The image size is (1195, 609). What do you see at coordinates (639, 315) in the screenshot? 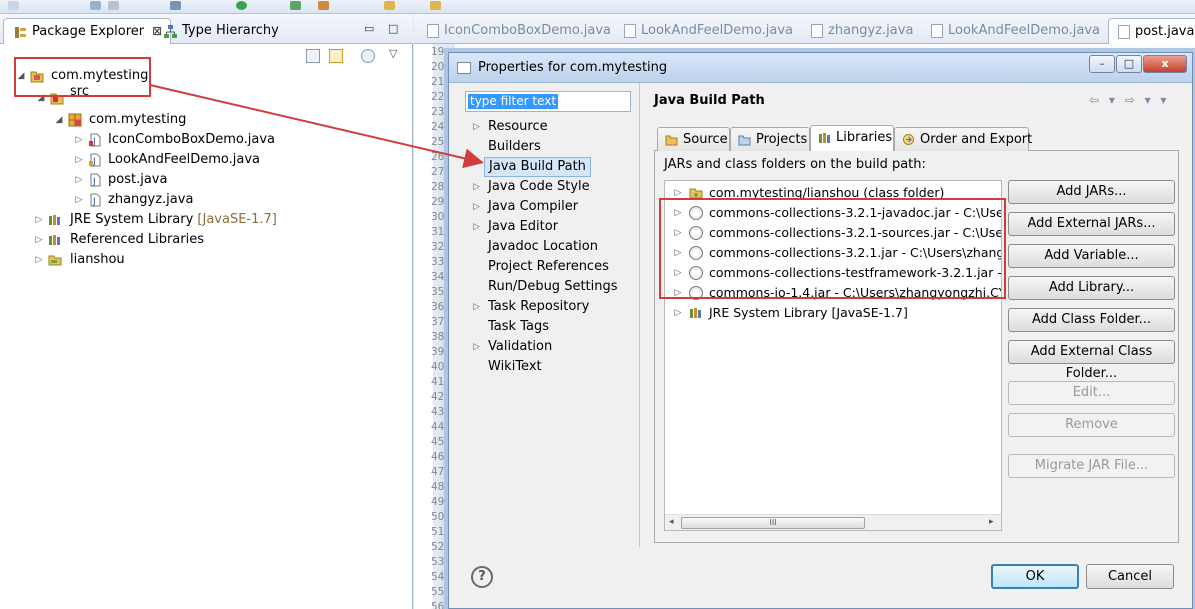
I see `sash` at bounding box center [639, 315].